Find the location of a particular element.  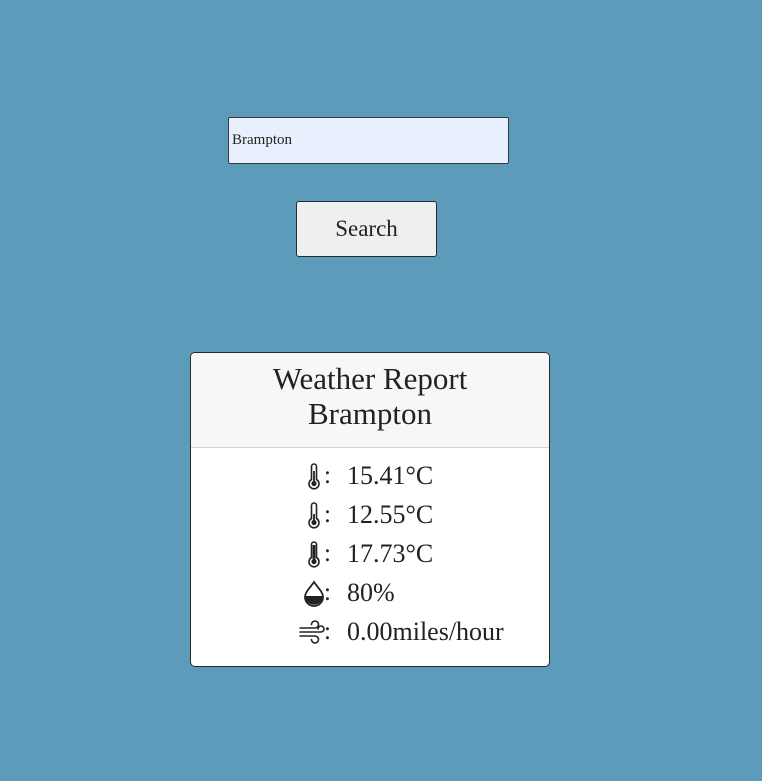

max-temperature-value: 17.73°C is located at coordinates (390, 553).